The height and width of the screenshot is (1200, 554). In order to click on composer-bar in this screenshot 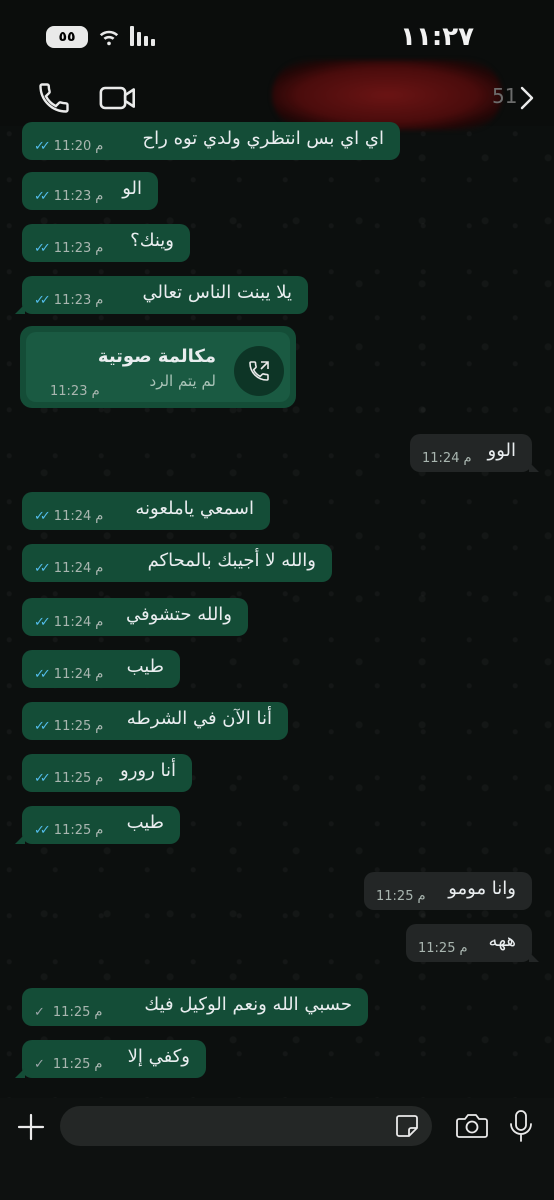, I will do `click(277, 1149)`.